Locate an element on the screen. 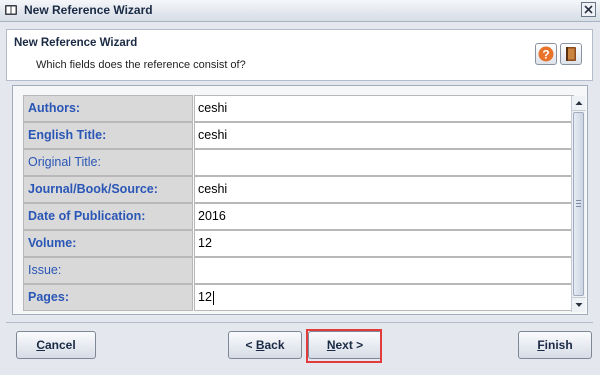 Image resolution: width=600 pixels, height=375 pixels. field-row-issue: Issue: is located at coordinates (299, 270).